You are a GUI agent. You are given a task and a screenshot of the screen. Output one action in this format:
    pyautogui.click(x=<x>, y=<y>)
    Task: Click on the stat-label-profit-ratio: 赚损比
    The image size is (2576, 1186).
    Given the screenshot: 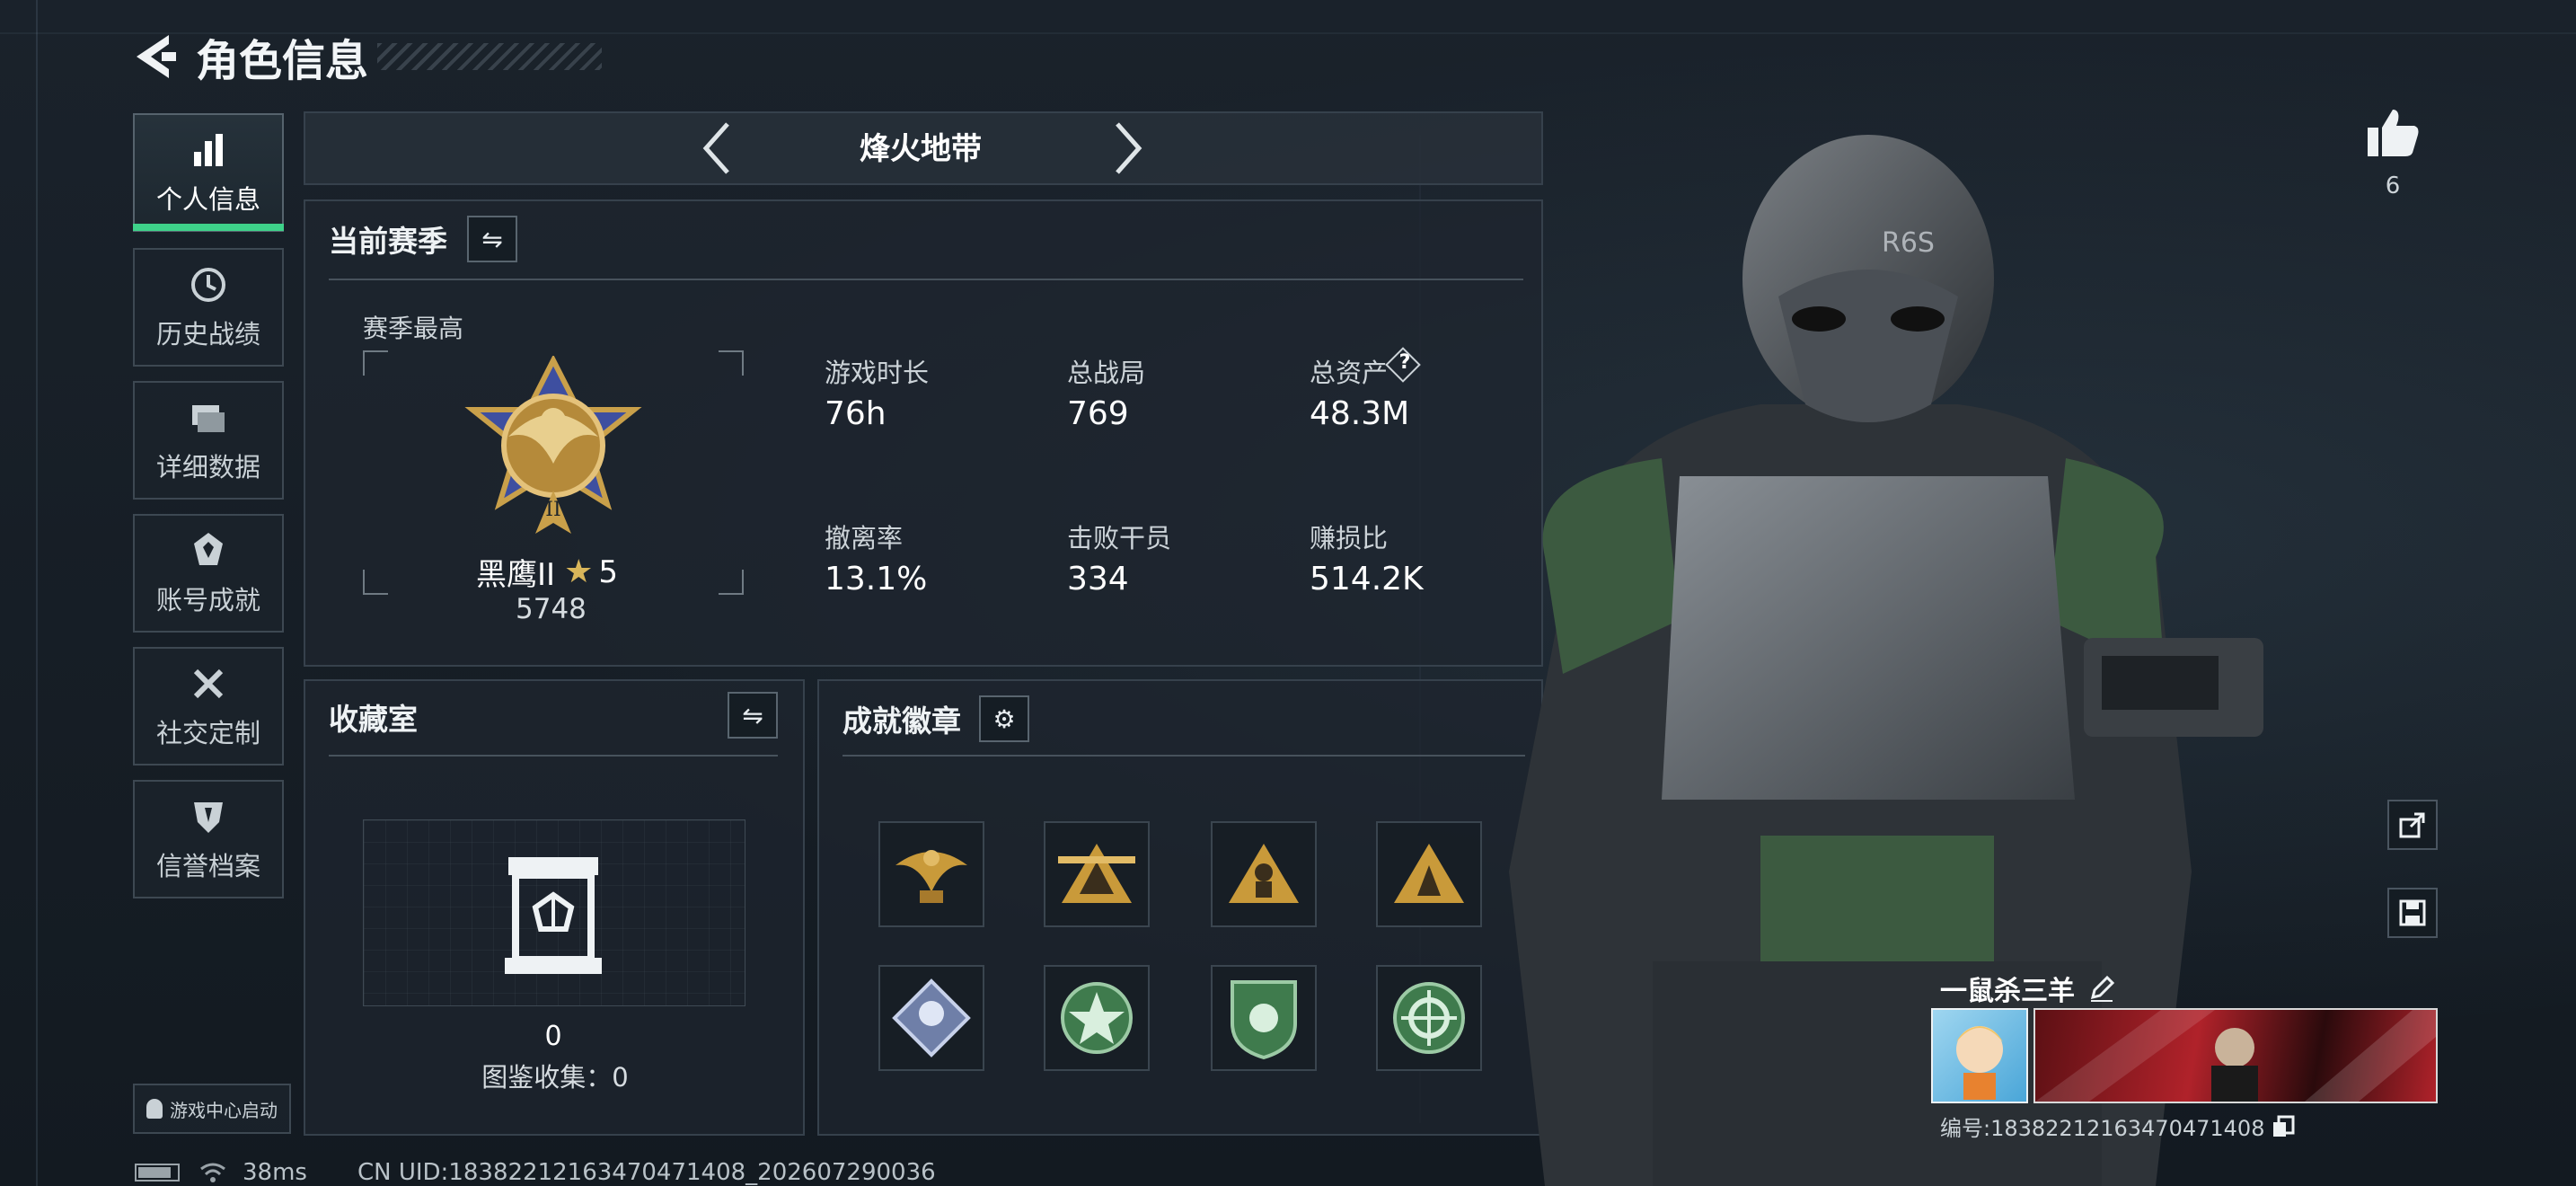 What is the action you would take?
    pyautogui.click(x=1349, y=538)
    